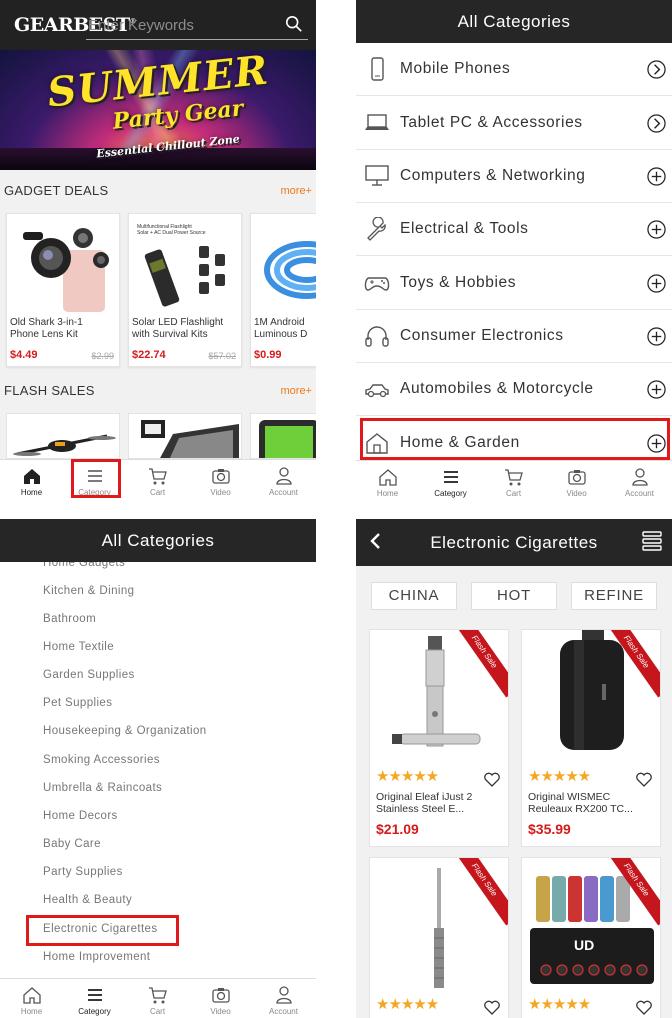 This screenshot has height=1018, width=672. I want to click on subcategory-item: Kitchen & Dining, so click(88, 591).